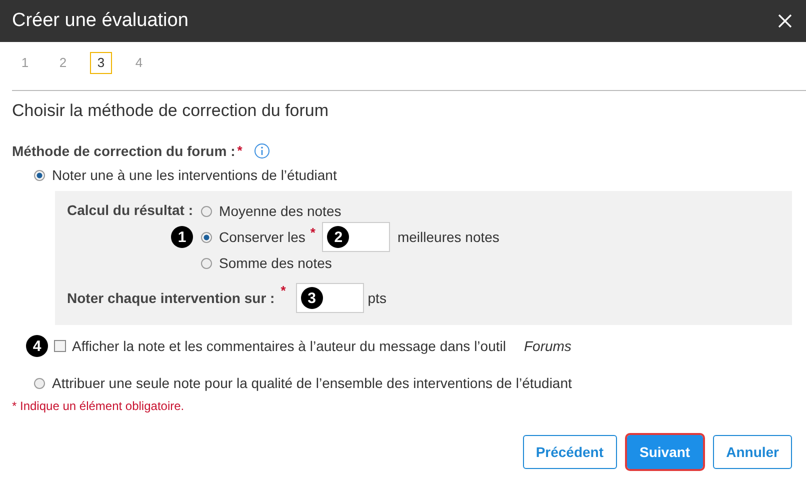  Describe the element at coordinates (312, 383) in the screenshot. I see `option-label: Attribuer une seule note pour la qualité de l’ensemble des interventions de l’étudiant` at that location.